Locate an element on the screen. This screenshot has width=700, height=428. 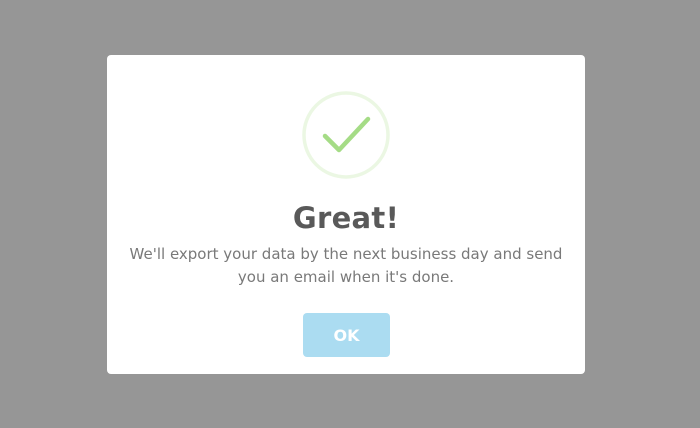
checkmark-success-icon is located at coordinates (346, 135).